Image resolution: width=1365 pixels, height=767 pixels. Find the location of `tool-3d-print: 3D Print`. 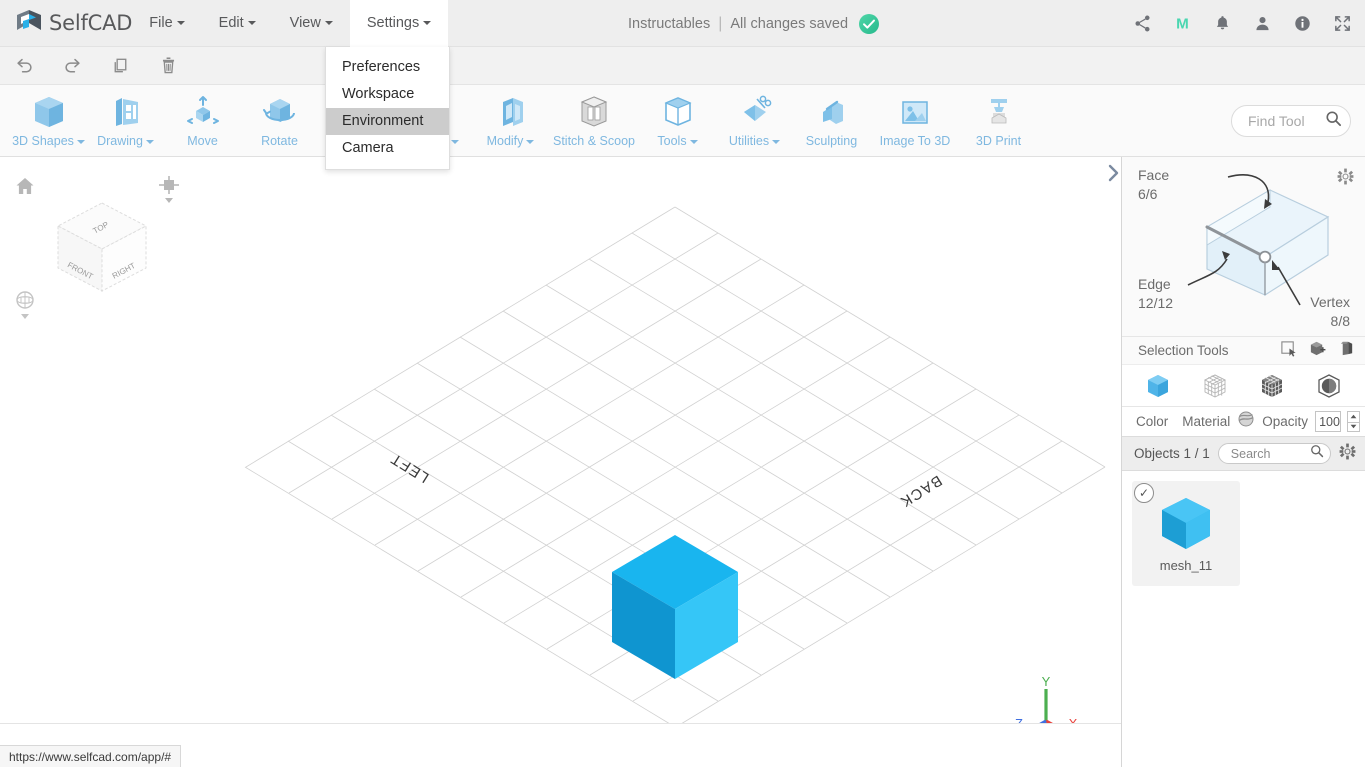

tool-3d-print: 3D Print is located at coordinates (998, 120).